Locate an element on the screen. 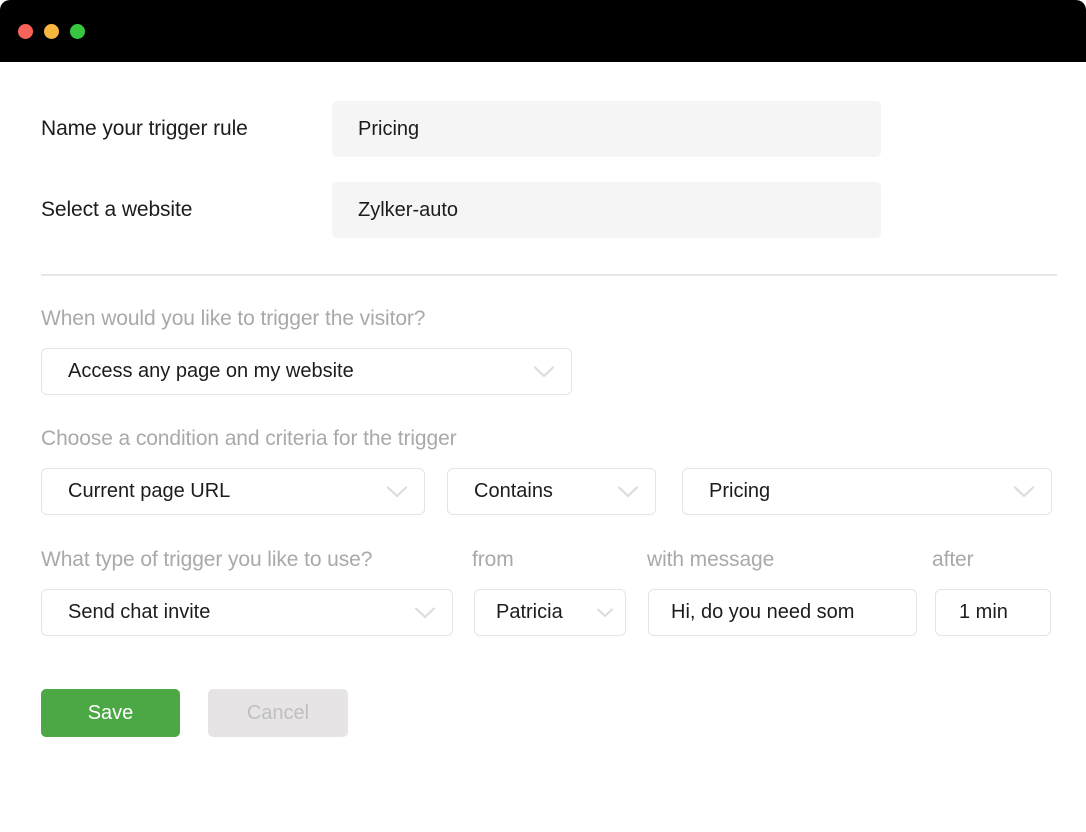  condition-criteria-select: Pricing is located at coordinates (867, 491).